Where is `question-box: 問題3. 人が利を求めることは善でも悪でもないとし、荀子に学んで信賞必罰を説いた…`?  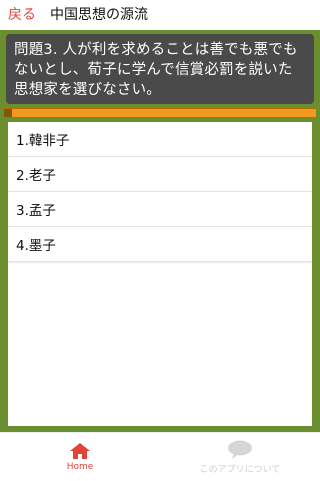 question-box: 問題3. 人が利を求めることは善でも悪でもないとし、荀子に学んで信賞必罰を説いた… is located at coordinates (160, 69).